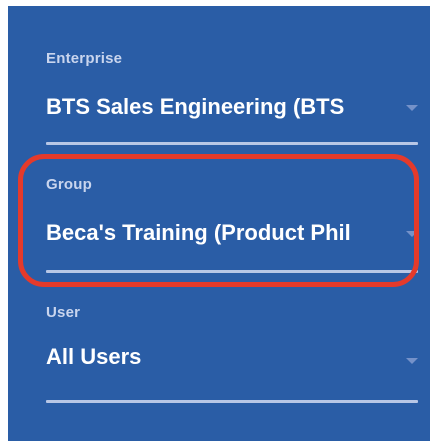 Image resolution: width=438 pixels, height=447 pixels. Describe the element at coordinates (221, 233) in the screenshot. I see `group-value: Beca's Training (Product Phil` at that location.